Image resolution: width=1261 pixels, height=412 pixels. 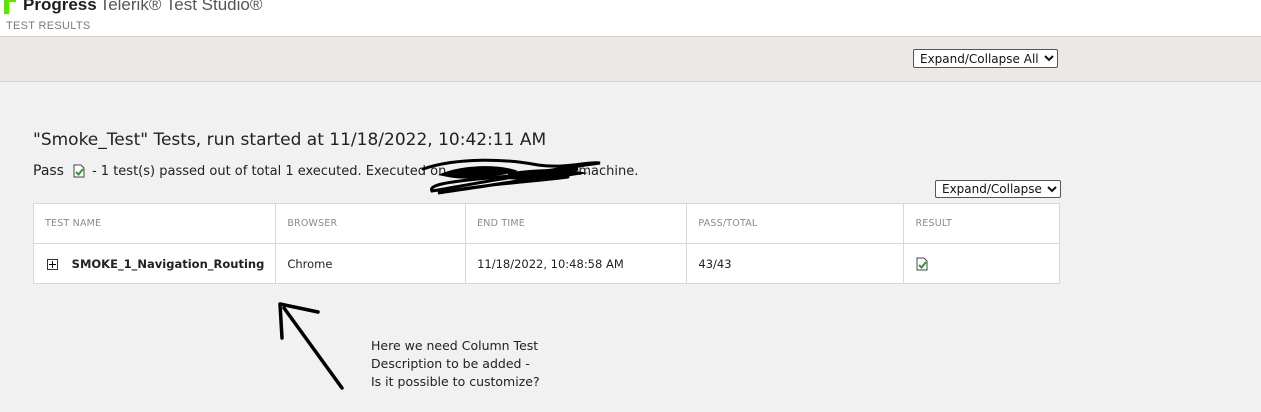 I want to click on column-header-end-time: END TIME, so click(x=576, y=223).